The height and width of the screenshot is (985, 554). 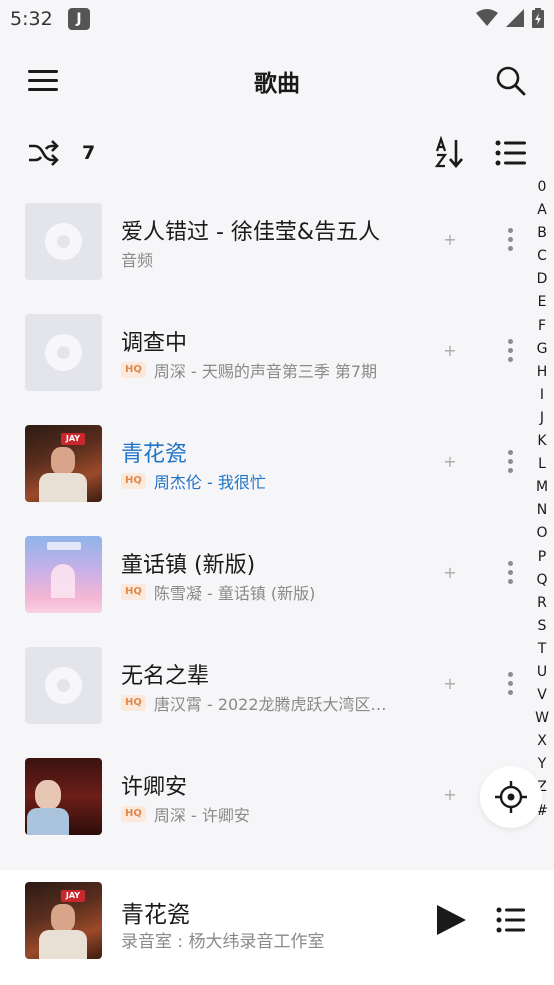 What do you see at coordinates (154, 343) in the screenshot?
I see `song-title: 调查中` at bounding box center [154, 343].